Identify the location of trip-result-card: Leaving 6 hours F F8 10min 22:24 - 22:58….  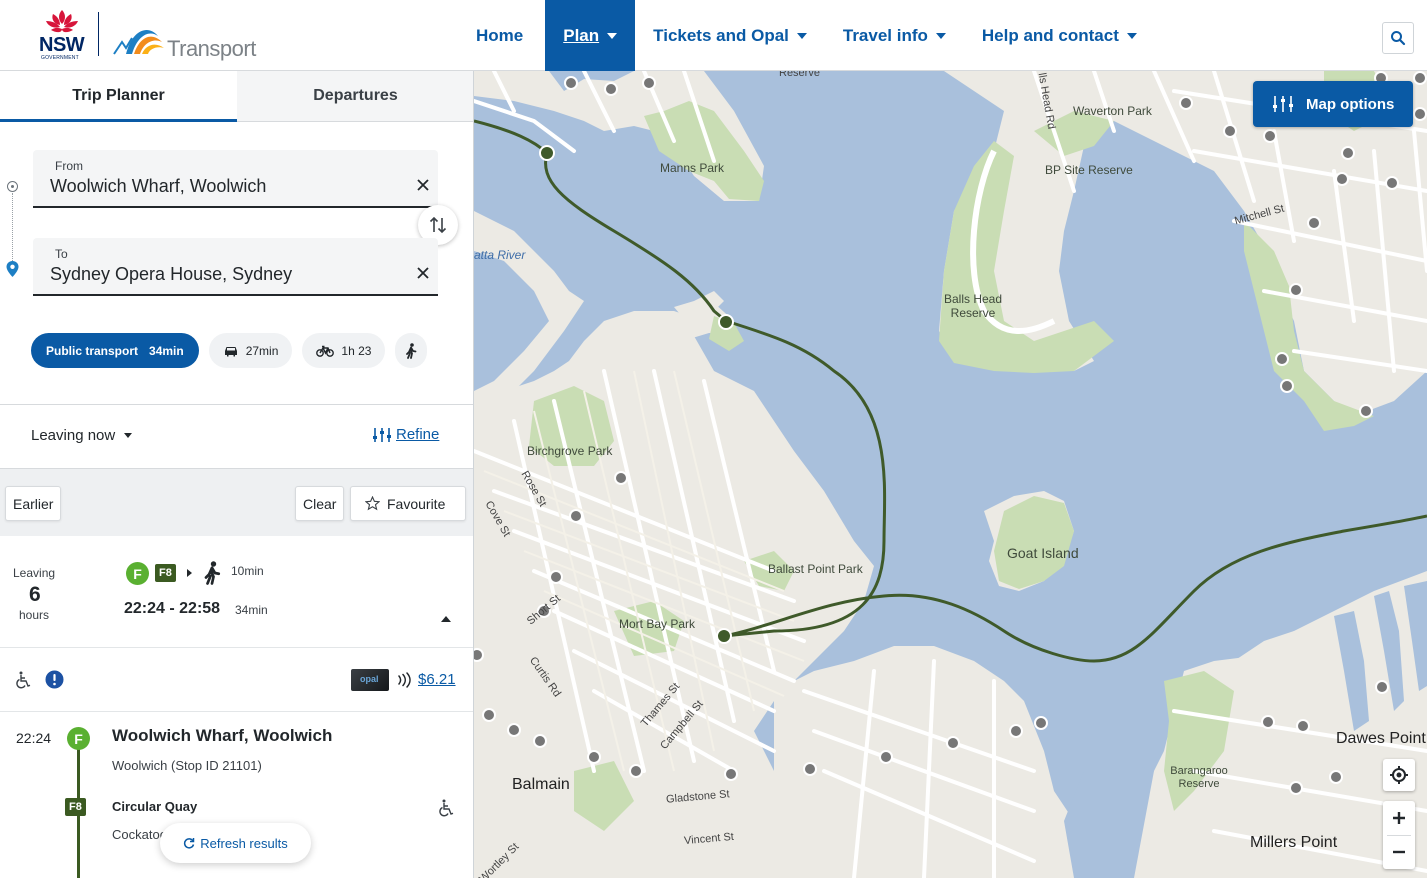
(236, 592).